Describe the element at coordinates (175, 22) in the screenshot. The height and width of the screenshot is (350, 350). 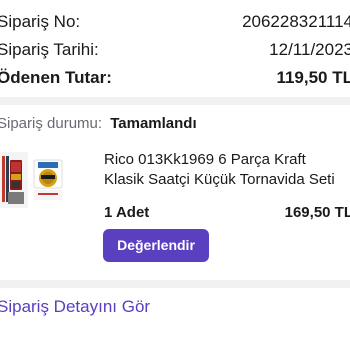
I see `order-number-row: Sipariş No: 206228321114` at that location.